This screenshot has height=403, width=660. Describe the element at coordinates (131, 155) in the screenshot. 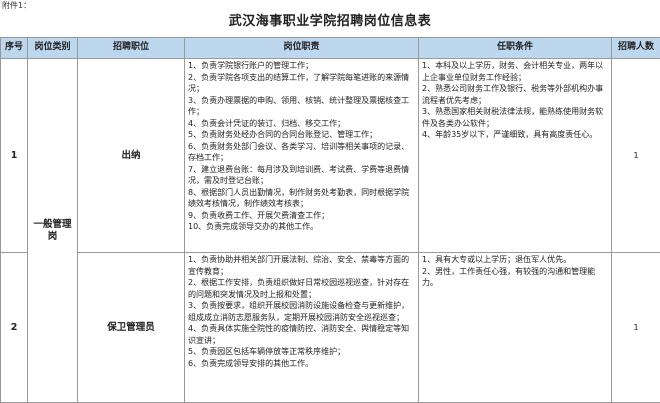

I see `row-position: 出纳` at that location.